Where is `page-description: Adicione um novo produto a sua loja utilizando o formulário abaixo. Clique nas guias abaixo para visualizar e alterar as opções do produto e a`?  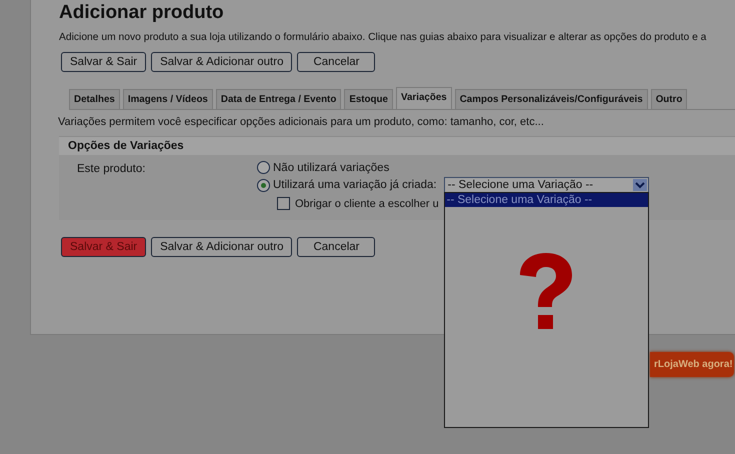 page-description: Adicione um novo produto a sua loja utilizando o formulário abaixo. Clique nas guias abaixo para visualizar e alterar as opções do produto e a is located at coordinates (383, 37).